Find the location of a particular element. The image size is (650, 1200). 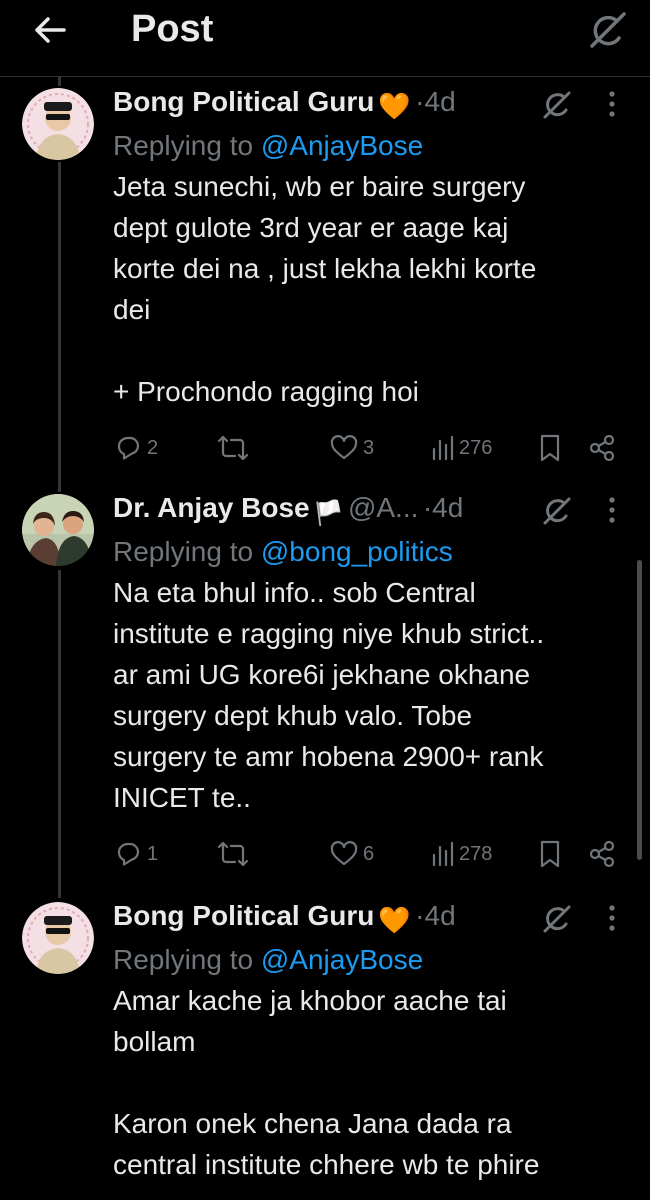

view-count: 278 is located at coordinates (476, 853).